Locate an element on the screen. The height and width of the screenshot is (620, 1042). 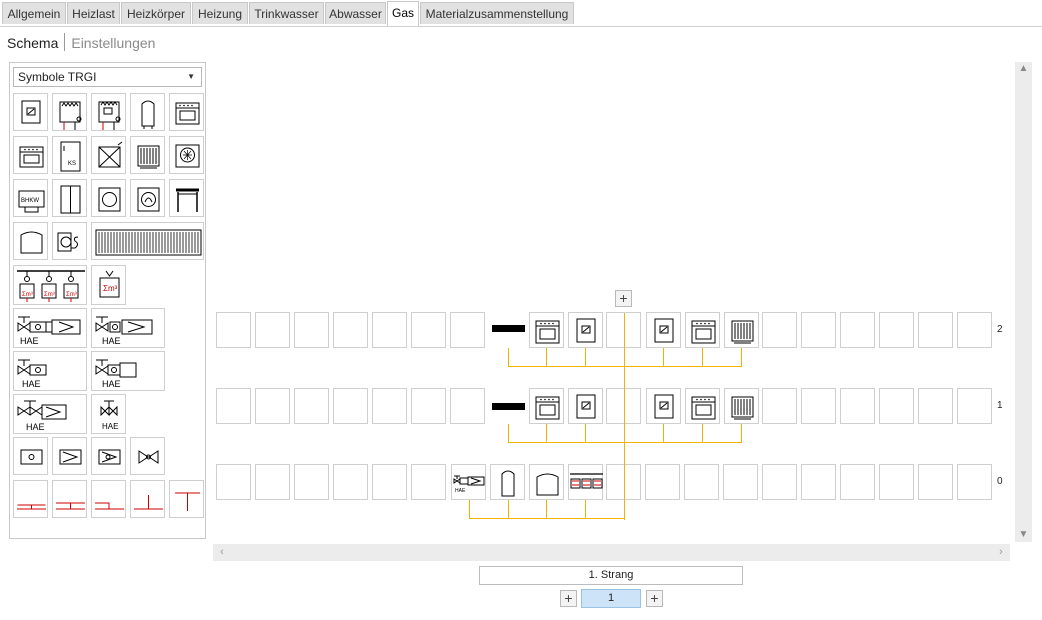
subtab-einstellungen: Einstellungen is located at coordinates (113, 43).